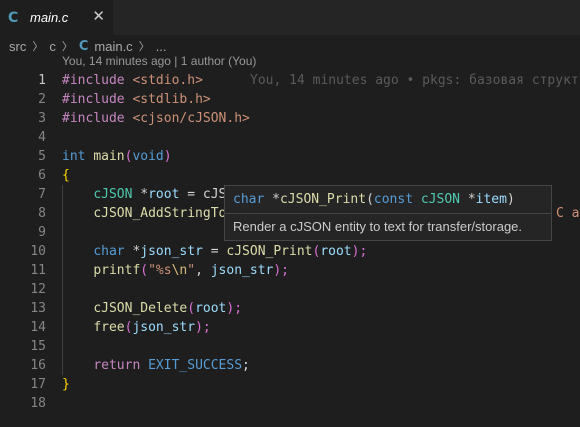  What do you see at coordinates (191, 118) in the screenshot?
I see `include-path: <cjson/cJSON.h>` at bounding box center [191, 118].